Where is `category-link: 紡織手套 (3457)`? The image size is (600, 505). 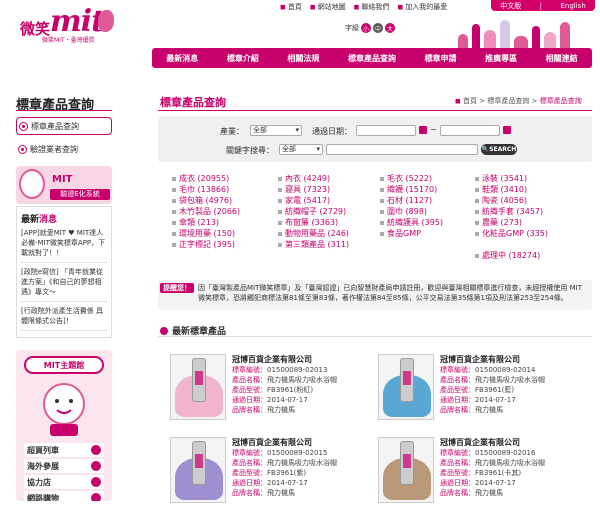 category-link: 紡織手套 (3457) is located at coordinates (509, 211).